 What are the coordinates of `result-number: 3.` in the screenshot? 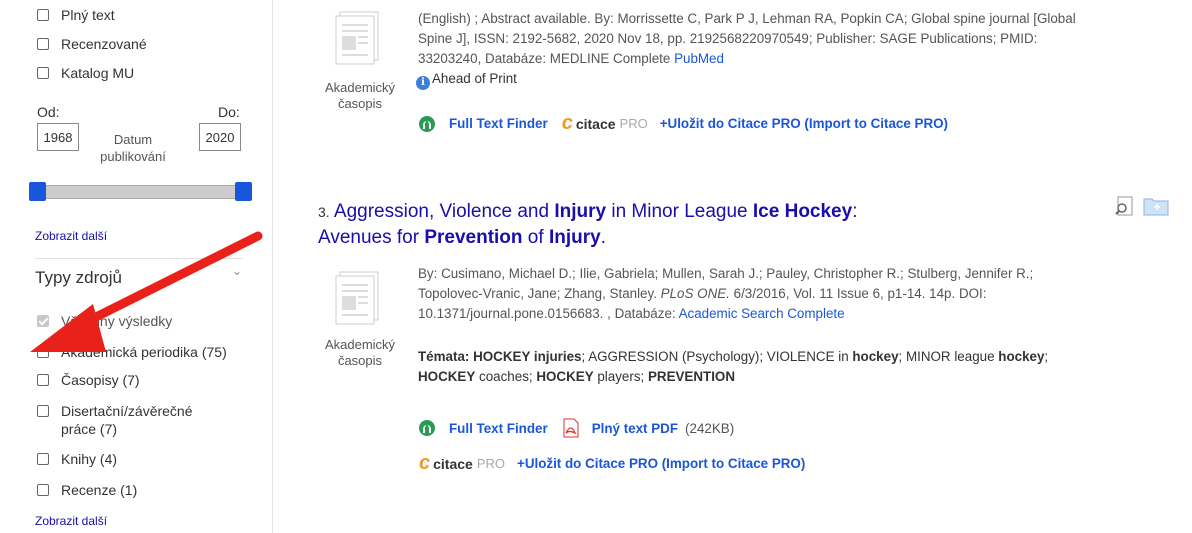 It's located at (324, 212).